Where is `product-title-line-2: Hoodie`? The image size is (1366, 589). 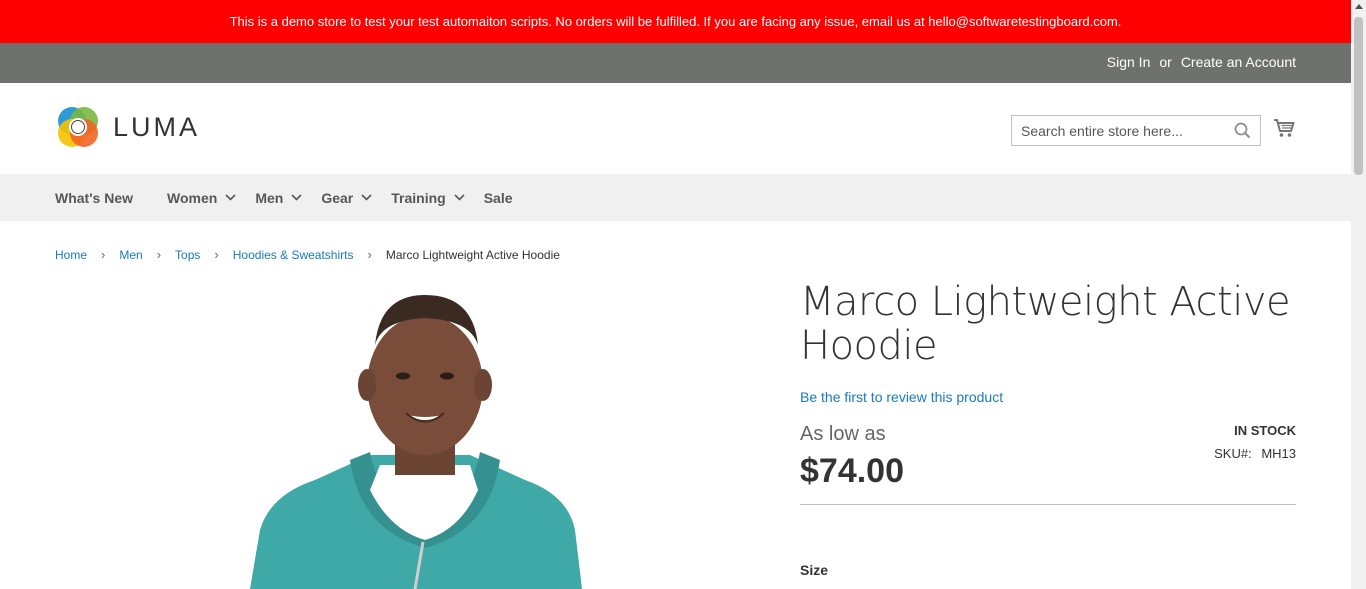
product-title-line-2: Hoodie is located at coordinates (869, 346).